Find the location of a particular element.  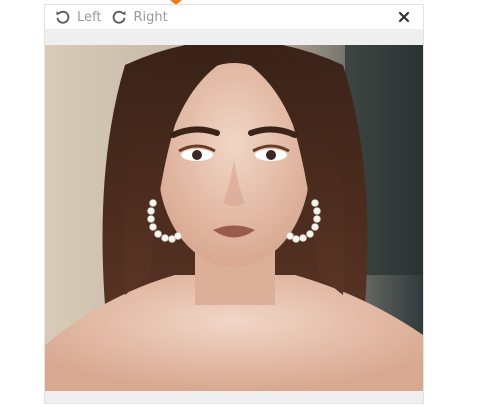

close-button is located at coordinates (404, 17).